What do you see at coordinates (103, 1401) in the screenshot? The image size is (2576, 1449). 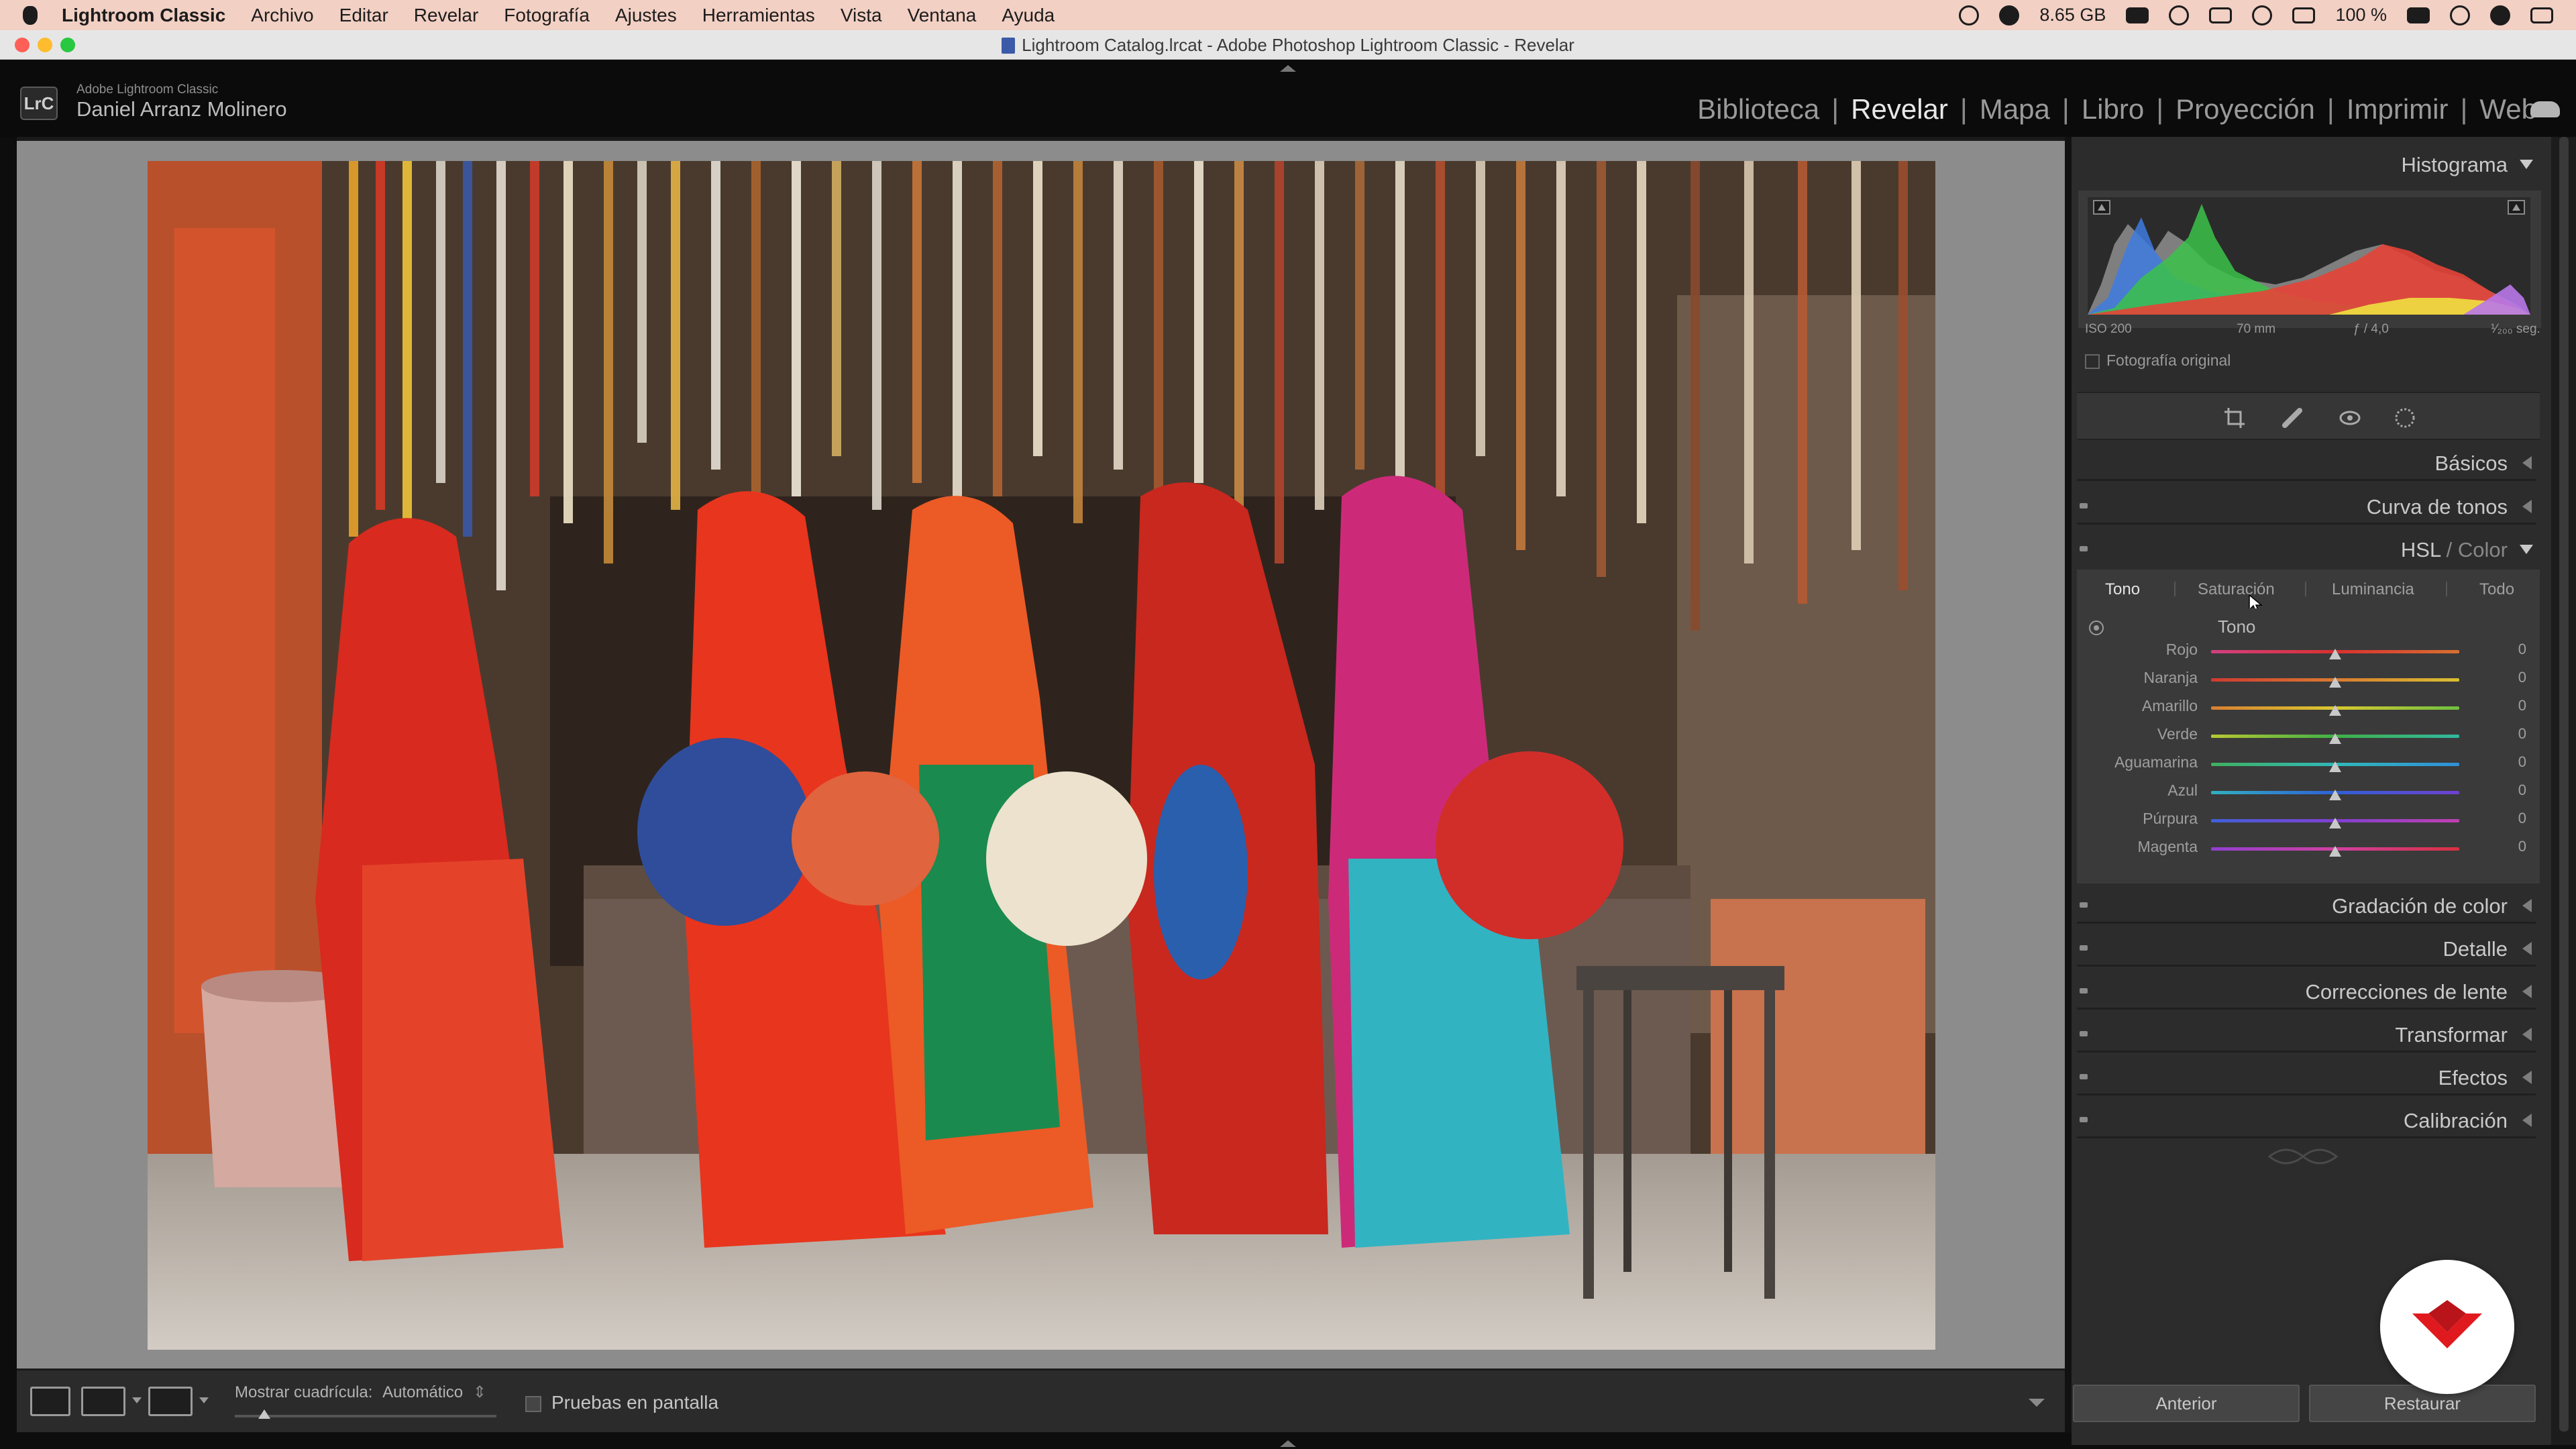 I see `before-after-button` at bounding box center [103, 1401].